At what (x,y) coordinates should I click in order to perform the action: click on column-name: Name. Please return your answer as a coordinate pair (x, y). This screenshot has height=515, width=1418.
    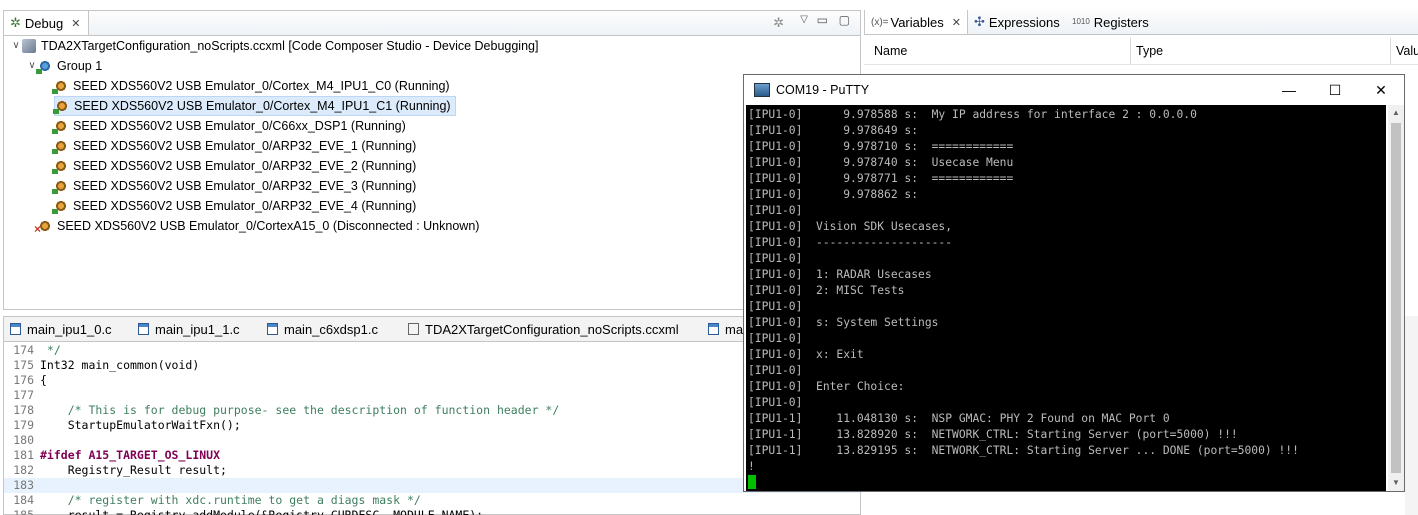
    Looking at the image, I should click on (890, 51).